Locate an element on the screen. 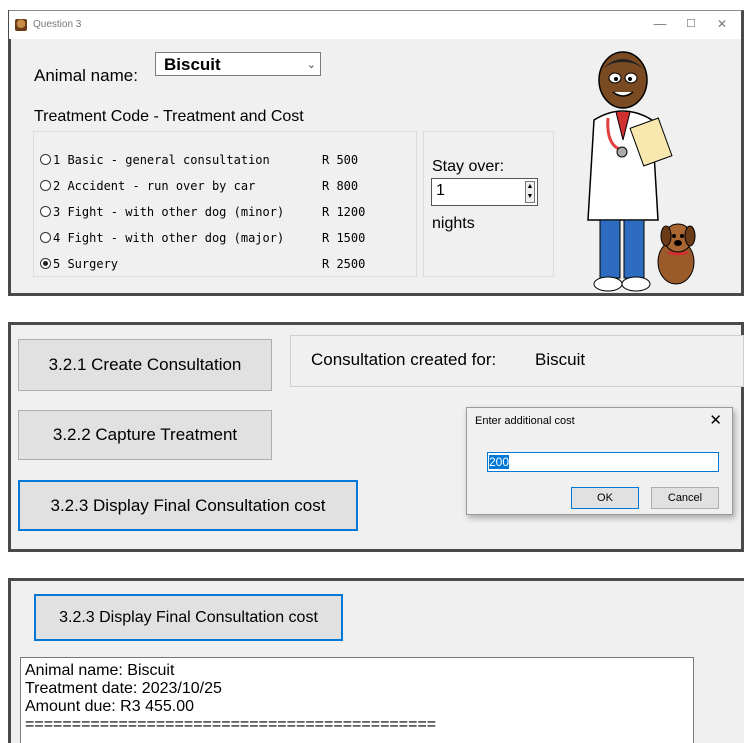 This screenshot has height=743, width=744. treatment-label: 1 Basic - general consultation is located at coordinates (161, 160).